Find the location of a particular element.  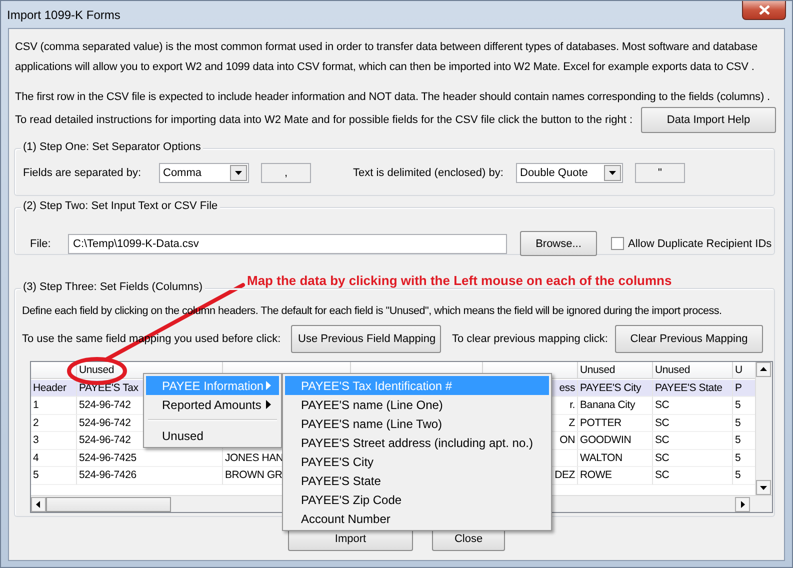

row-header: 5 is located at coordinates (54, 475).